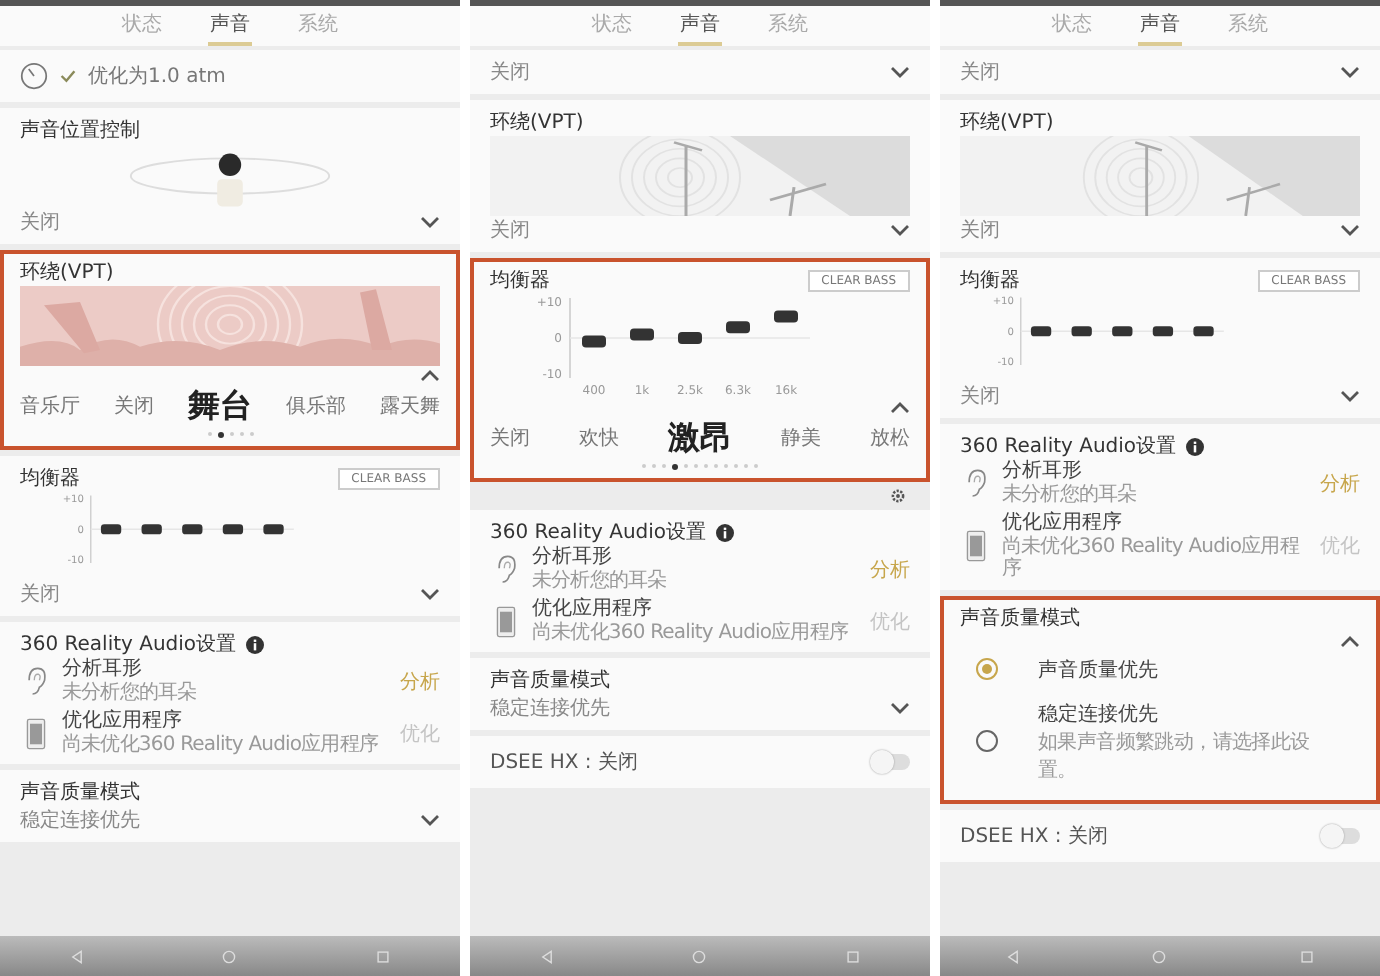 The width and height of the screenshot is (1380, 976). What do you see at coordinates (801, 438) in the screenshot?
I see `preset-option: 静美` at bounding box center [801, 438].